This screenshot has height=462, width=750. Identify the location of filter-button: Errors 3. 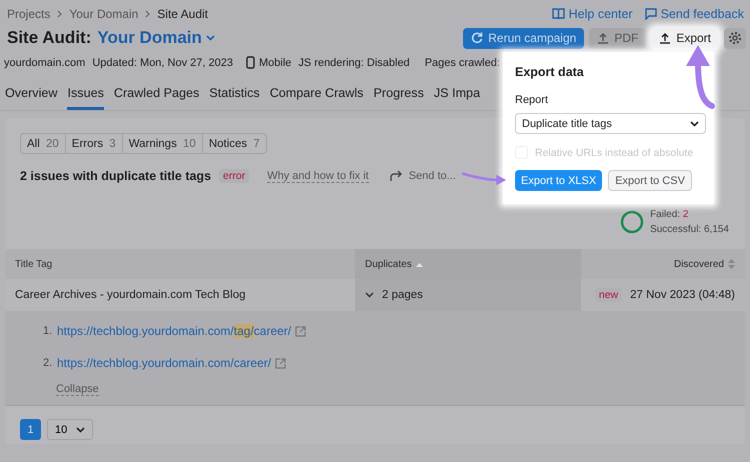
(94, 143).